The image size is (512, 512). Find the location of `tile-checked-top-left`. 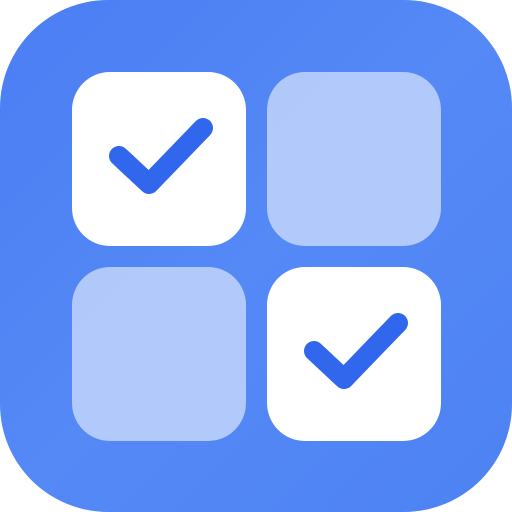

tile-checked-top-left is located at coordinates (159, 159).